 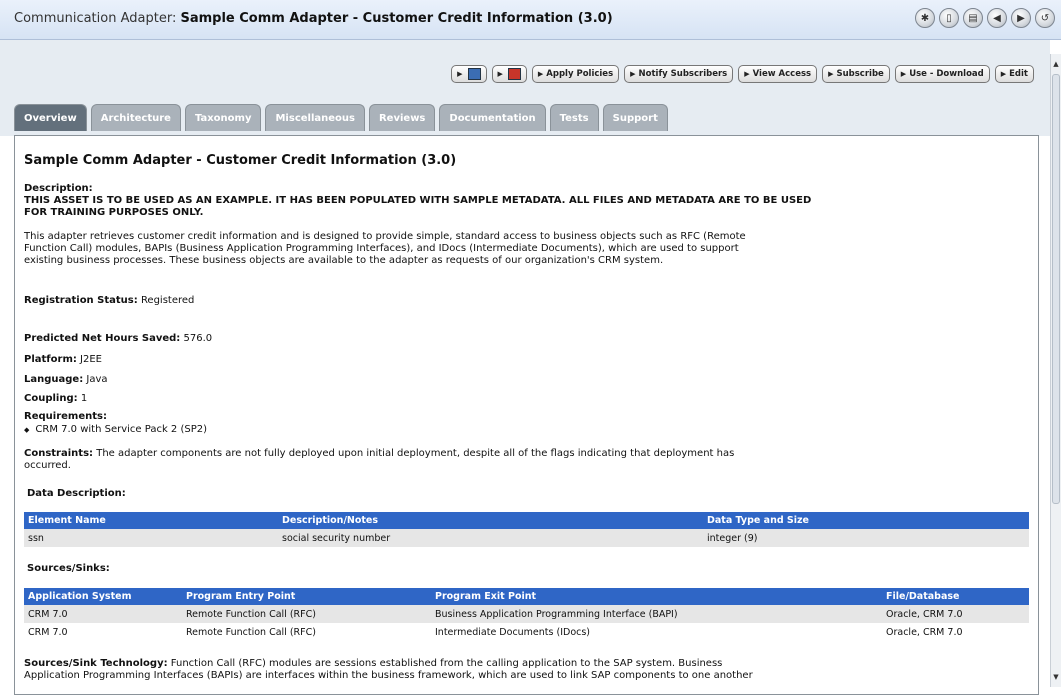 I want to click on tab-tests: Tests, so click(x=574, y=117).